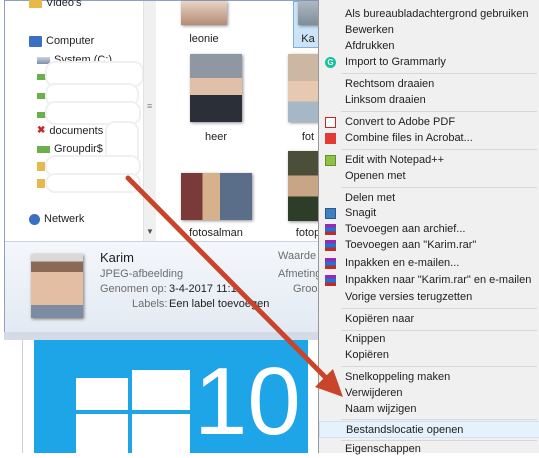 The width and height of the screenshot is (539, 458). I want to click on menu-item-label: Convert to Adobe PDF, so click(400, 122).